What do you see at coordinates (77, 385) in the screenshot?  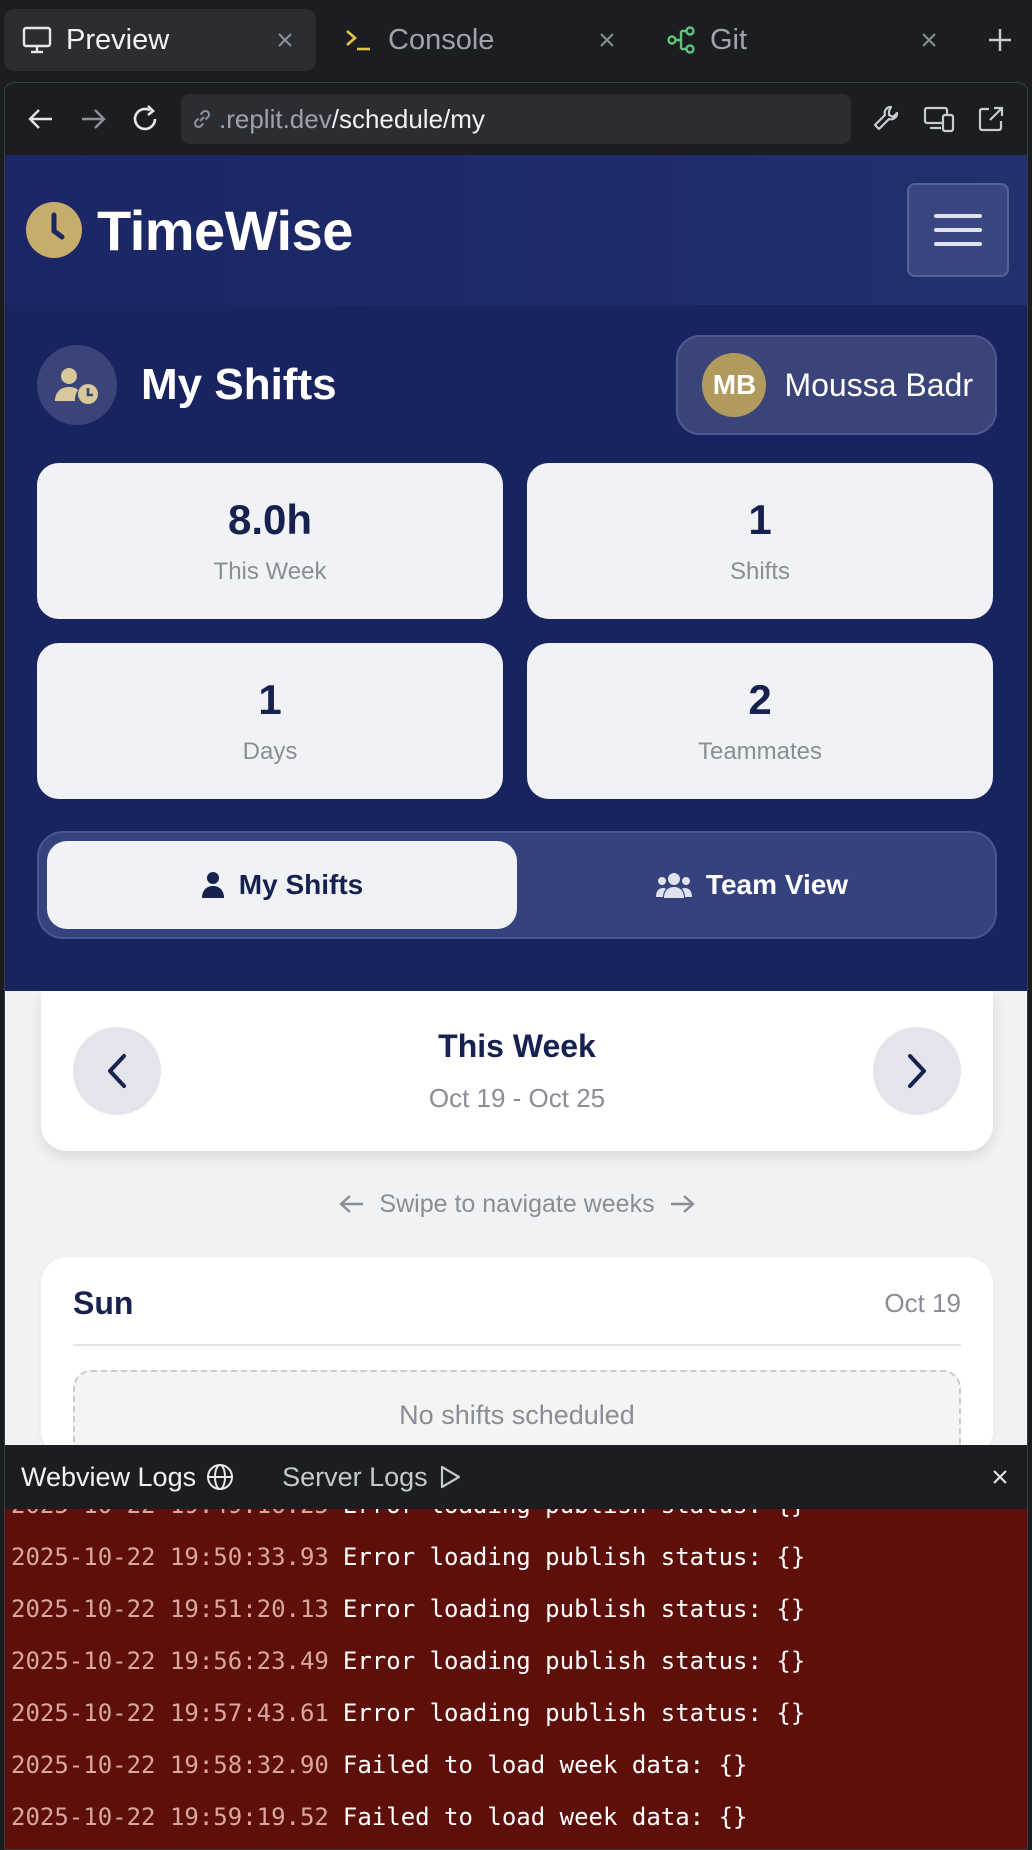 I see `user-clock-icon` at bounding box center [77, 385].